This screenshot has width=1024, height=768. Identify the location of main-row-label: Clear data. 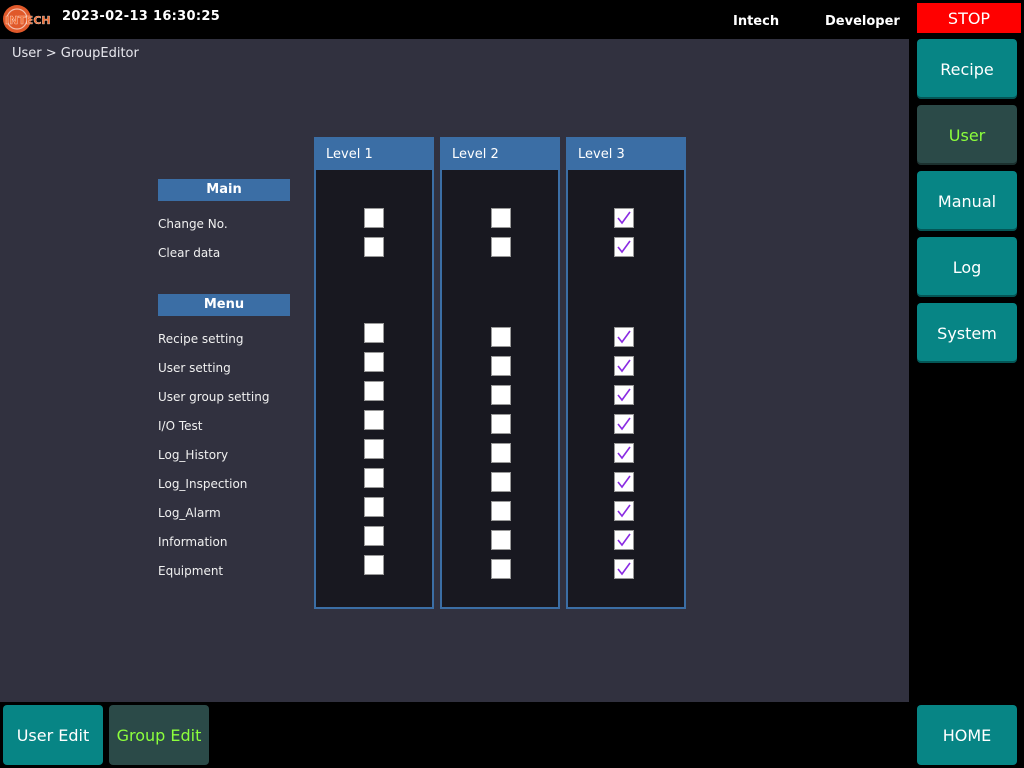
(189, 253).